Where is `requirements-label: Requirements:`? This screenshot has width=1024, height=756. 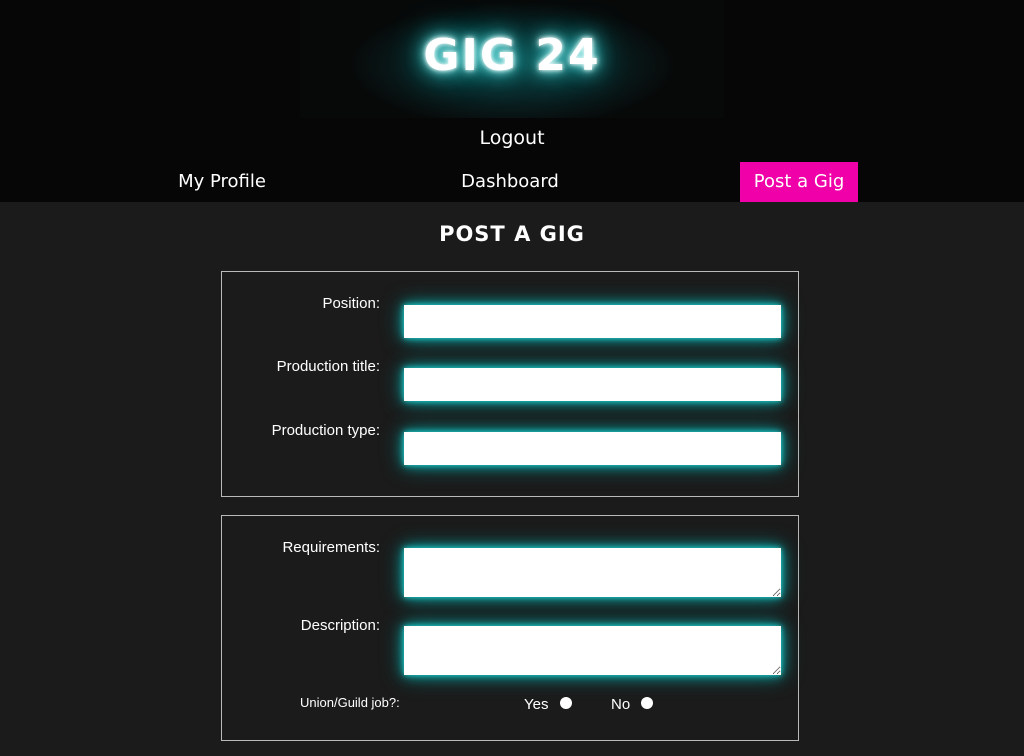
requirements-label: Requirements: is located at coordinates (331, 547).